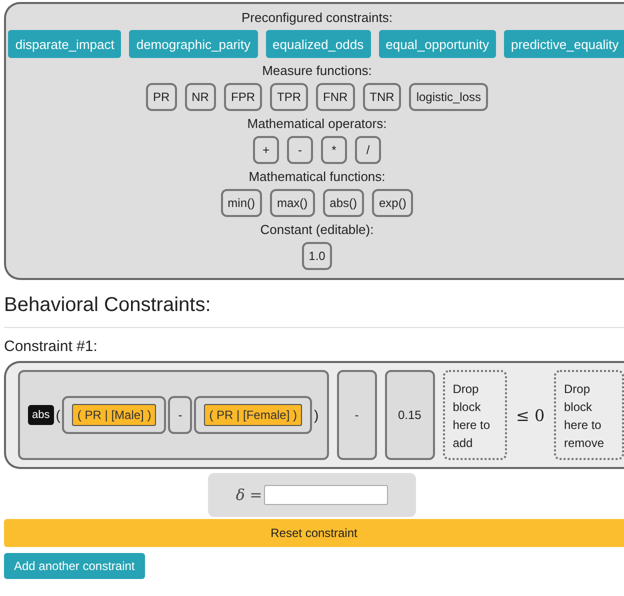  Describe the element at coordinates (343, 203) in the screenshot. I see `palette-block: abs()` at that location.